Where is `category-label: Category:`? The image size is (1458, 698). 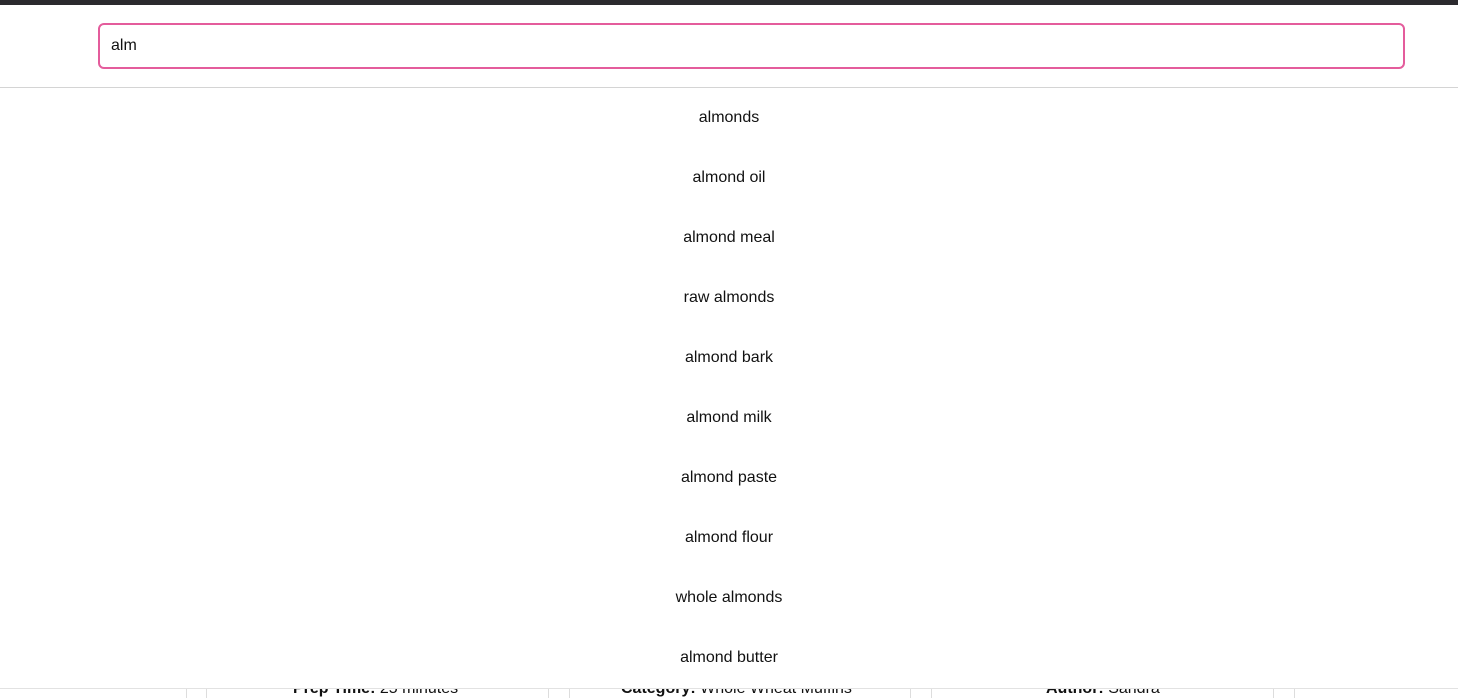
category-label: Category: is located at coordinates (658, 692).